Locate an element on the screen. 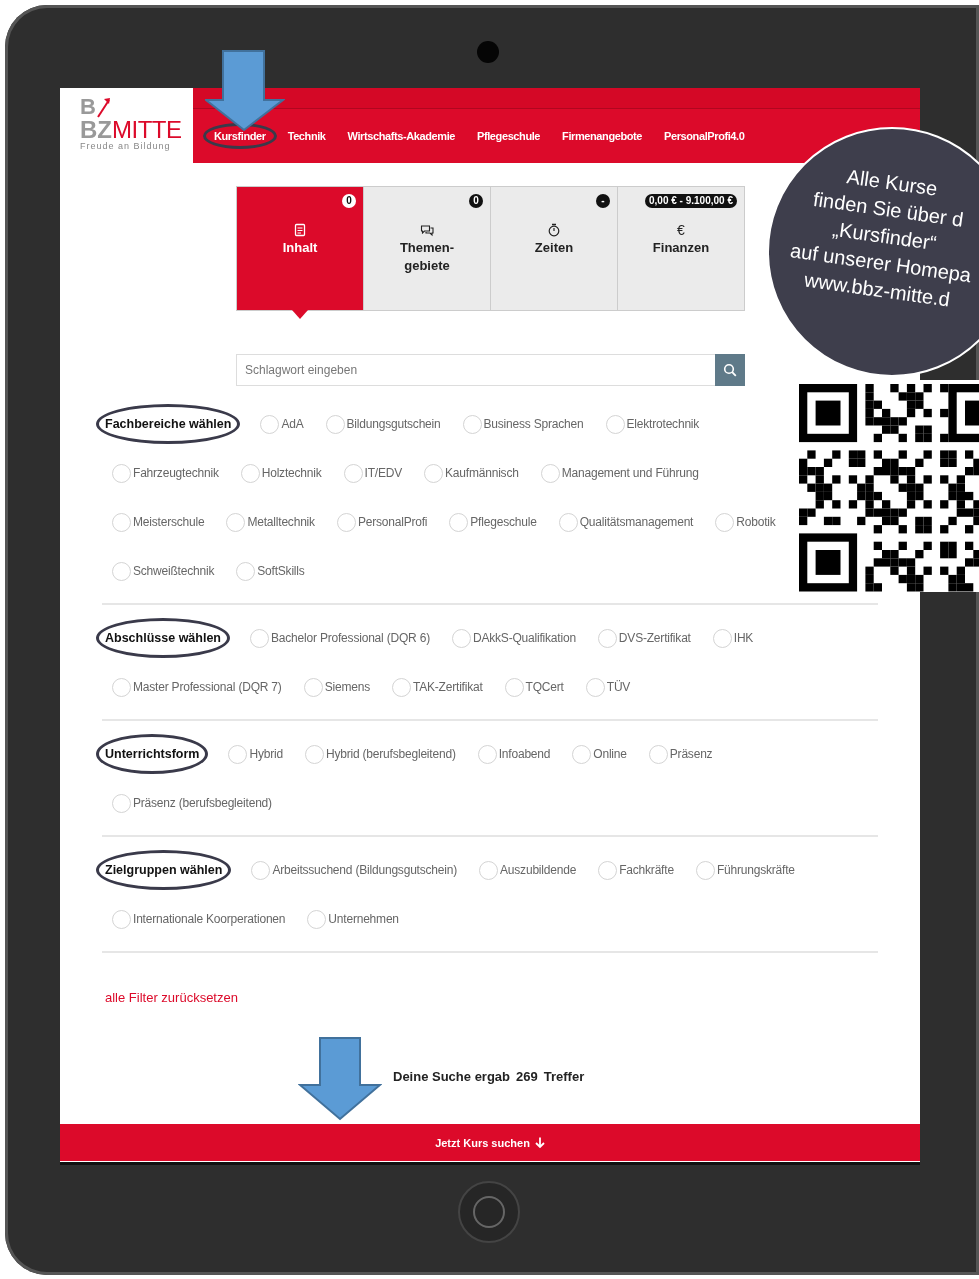 This screenshot has height=1279, width=979. radio-option: Auszubildende is located at coordinates (528, 870).